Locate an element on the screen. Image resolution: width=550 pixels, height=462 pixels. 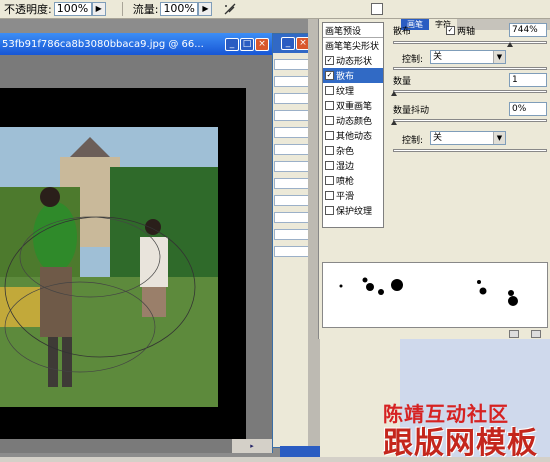
status-bar: ▸ is located at coordinates (252, 446).